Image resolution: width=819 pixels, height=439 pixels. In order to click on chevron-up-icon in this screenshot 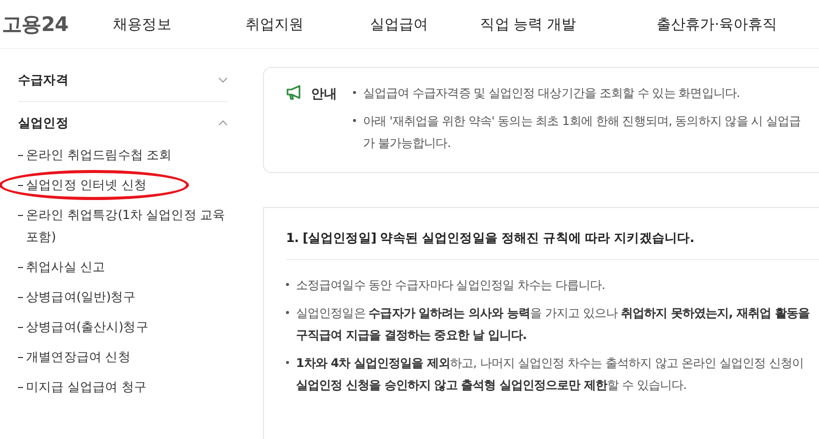, I will do `click(223, 123)`.